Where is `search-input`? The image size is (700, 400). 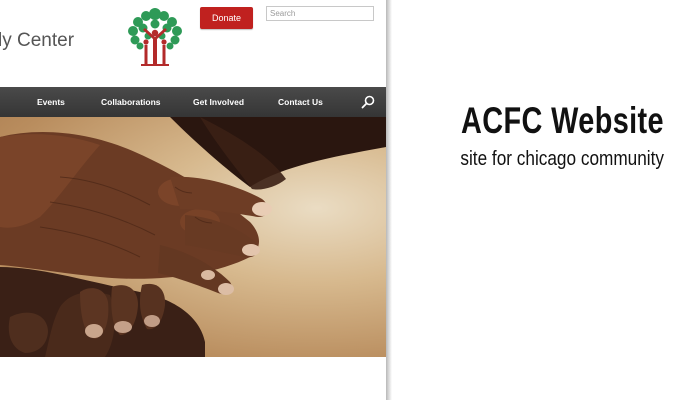 search-input is located at coordinates (320, 13).